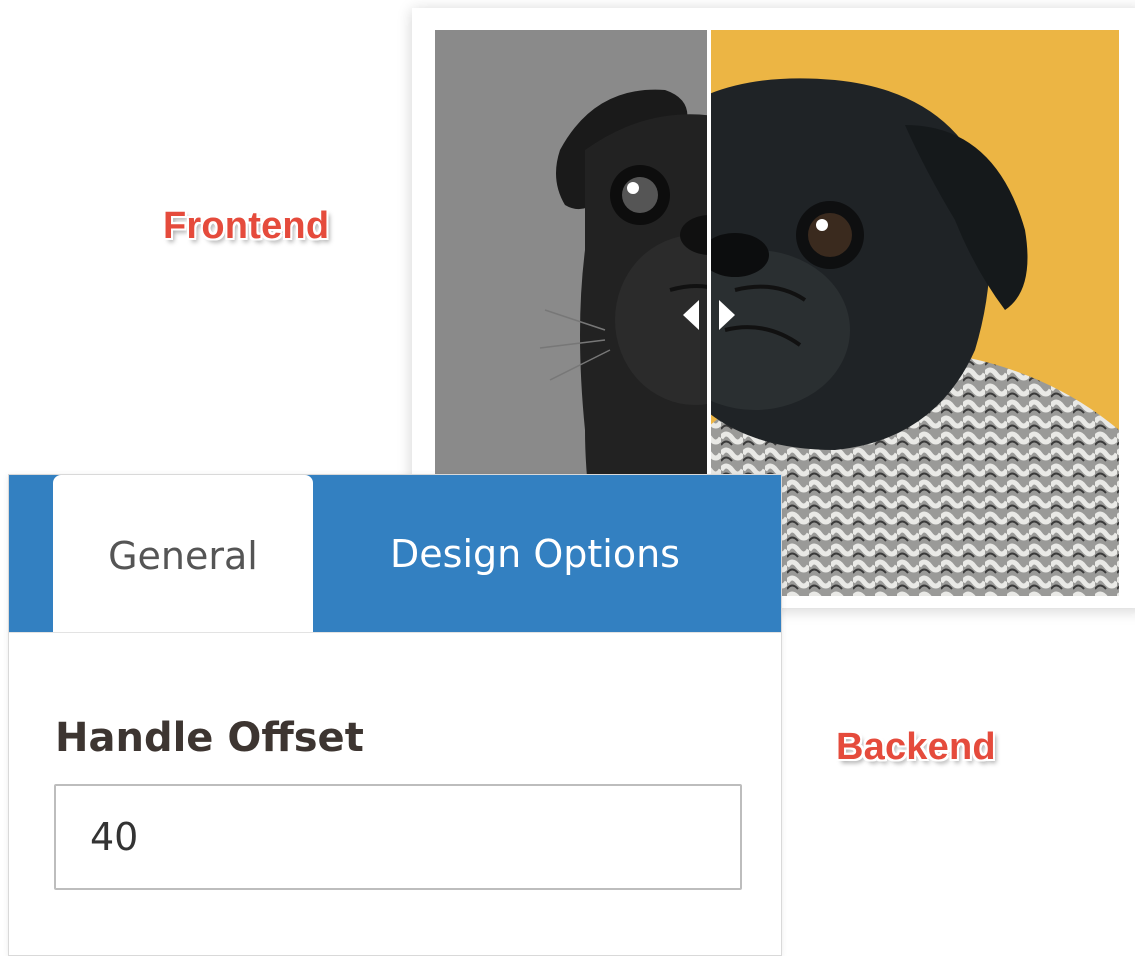 Image resolution: width=1135 pixels, height=956 pixels. I want to click on tab-bar: General Design Options, so click(395, 556).